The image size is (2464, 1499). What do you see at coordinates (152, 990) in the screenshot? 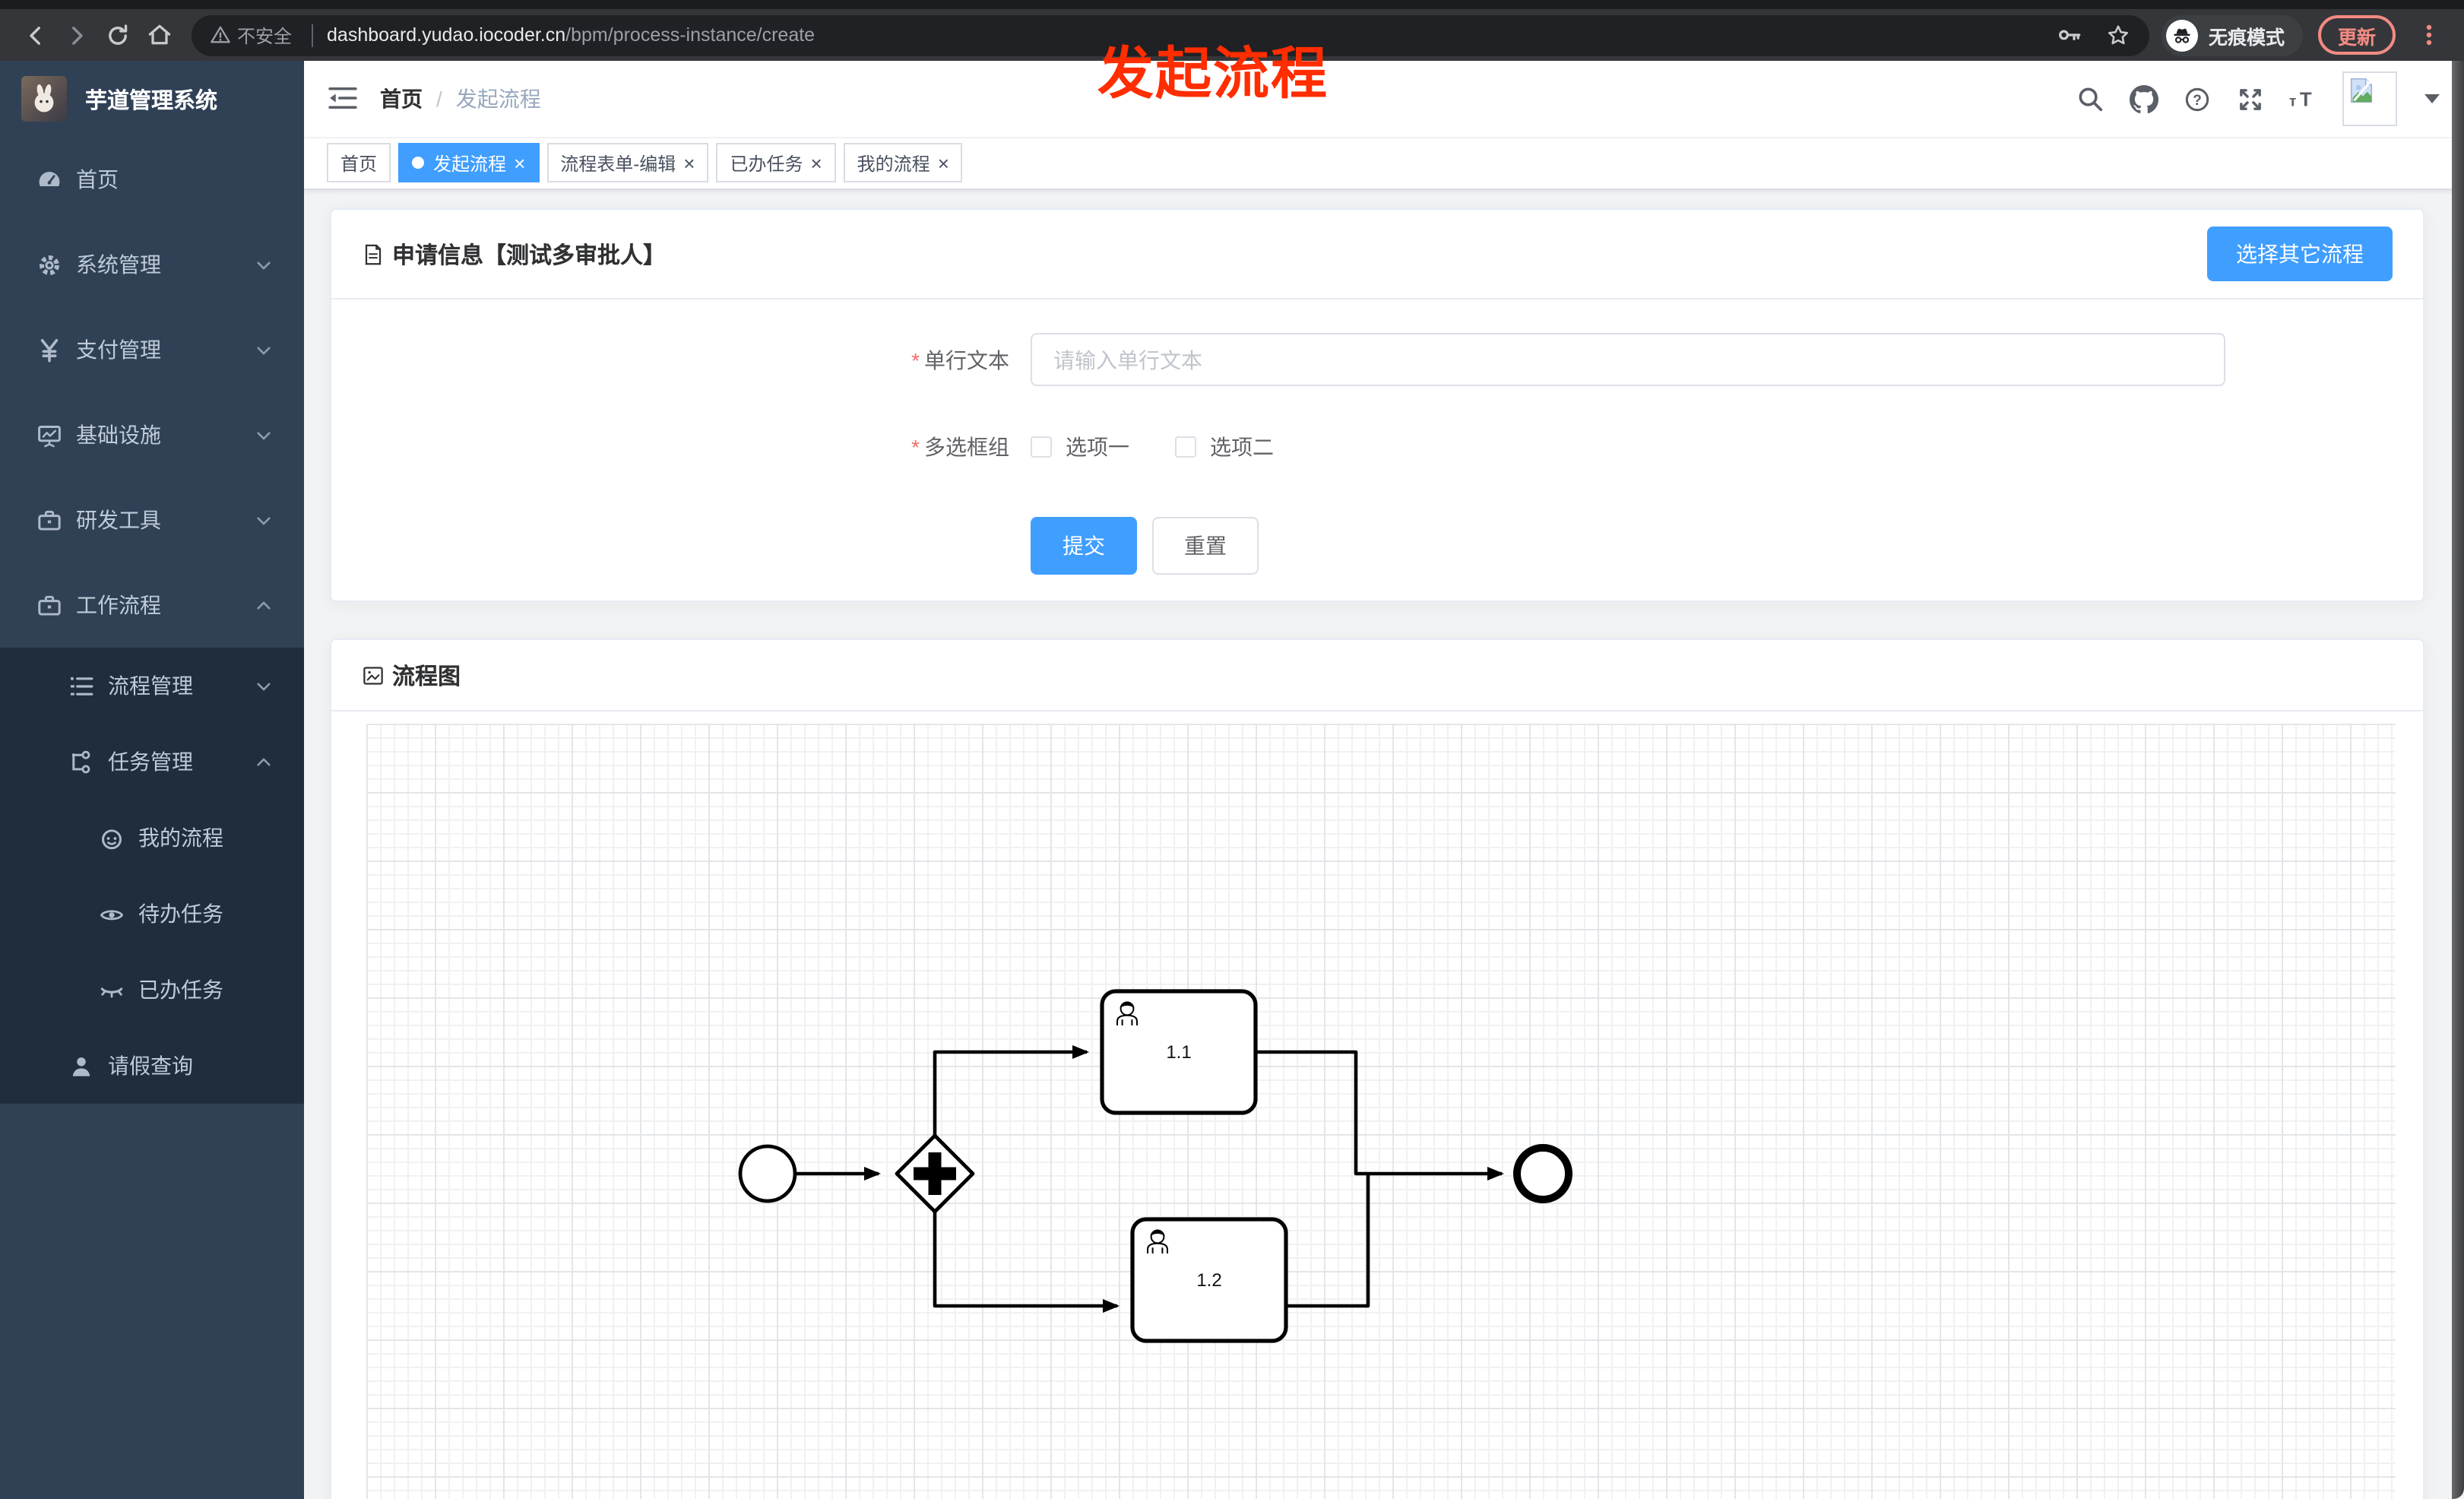
I see `sidebar-item-done-tasks: 已办任务` at bounding box center [152, 990].